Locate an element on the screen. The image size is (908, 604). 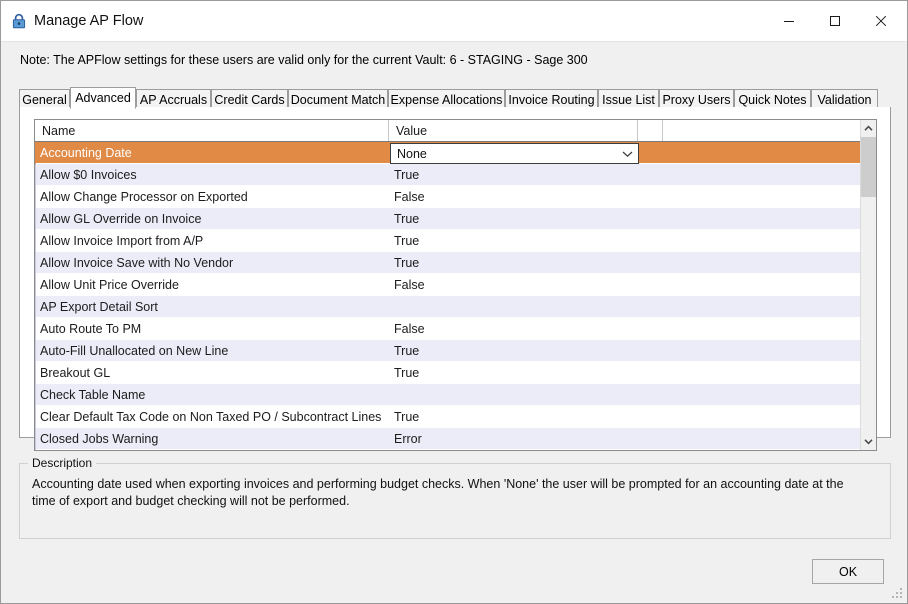
close-icon is located at coordinates (881, 21).